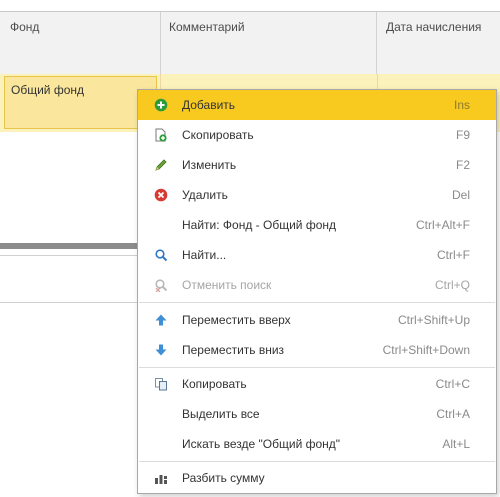  I want to click on menu-item-shortcut: F9, so click(462, 135).